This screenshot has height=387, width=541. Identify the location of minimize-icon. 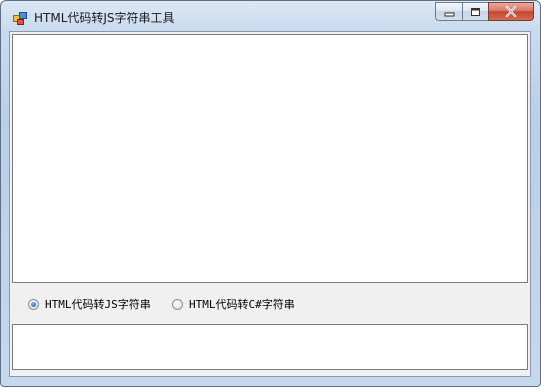
(449, 11).